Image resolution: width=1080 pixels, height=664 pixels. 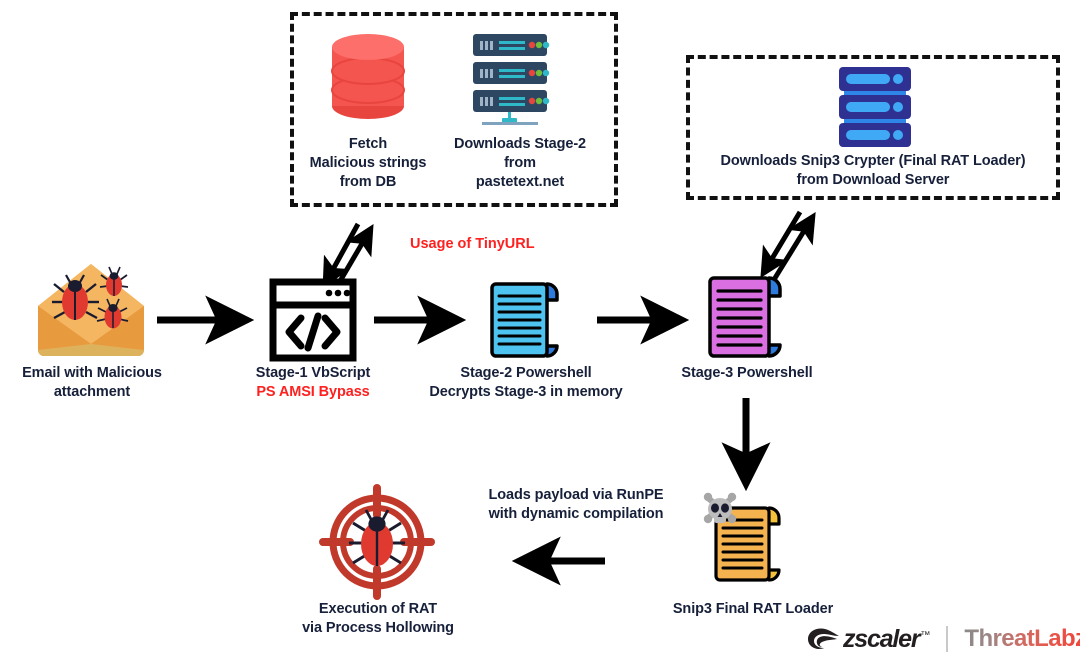 What do you see at coordinates (882, 638) in the screenshot?
I see `zscaler-wordmark: zscaler` at bounding box center [882, 638].